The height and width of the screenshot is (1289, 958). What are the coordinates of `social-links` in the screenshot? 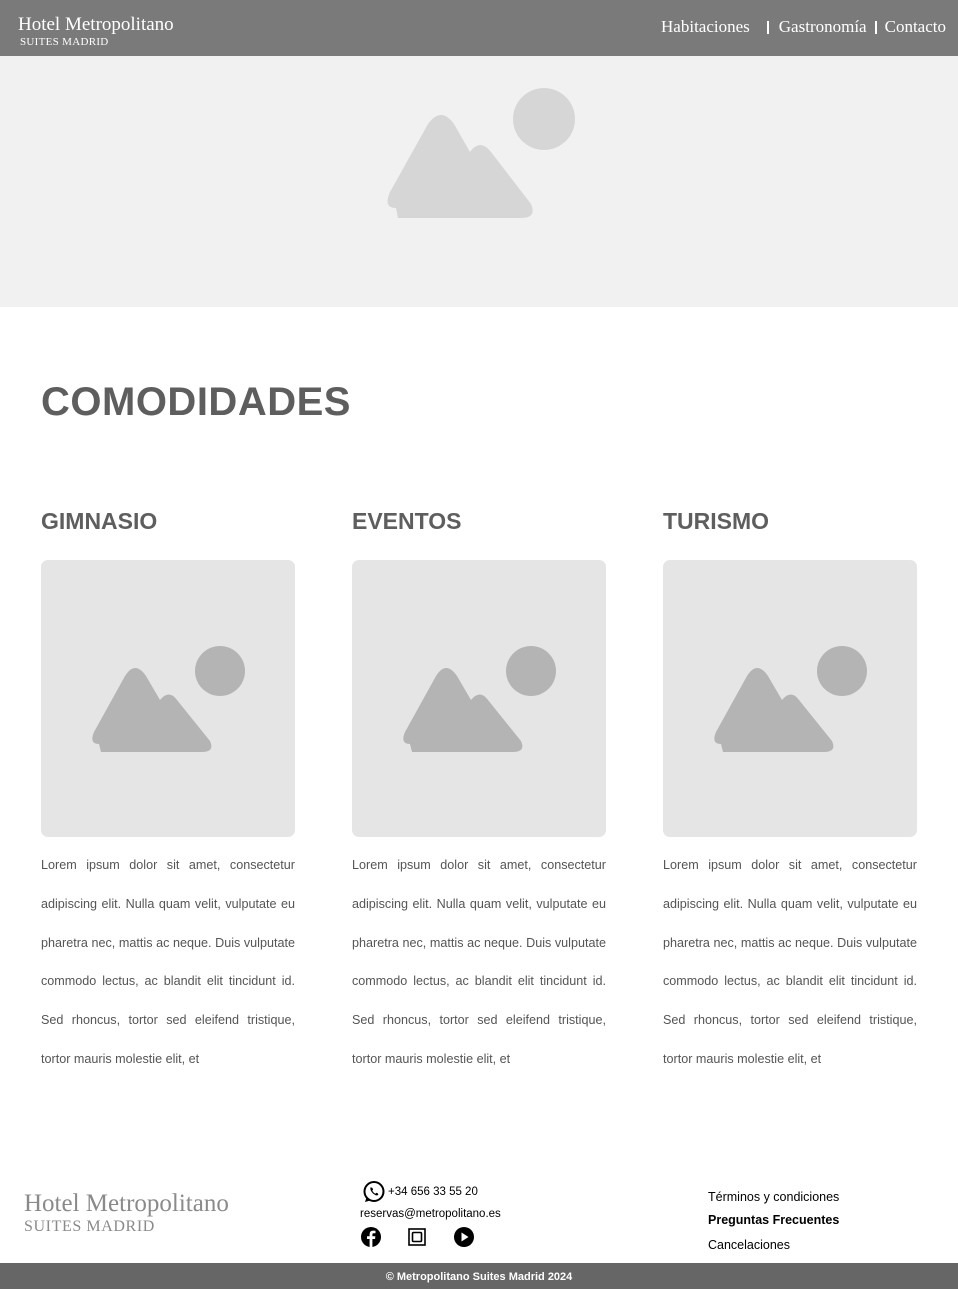 It's located at (417, 1237).